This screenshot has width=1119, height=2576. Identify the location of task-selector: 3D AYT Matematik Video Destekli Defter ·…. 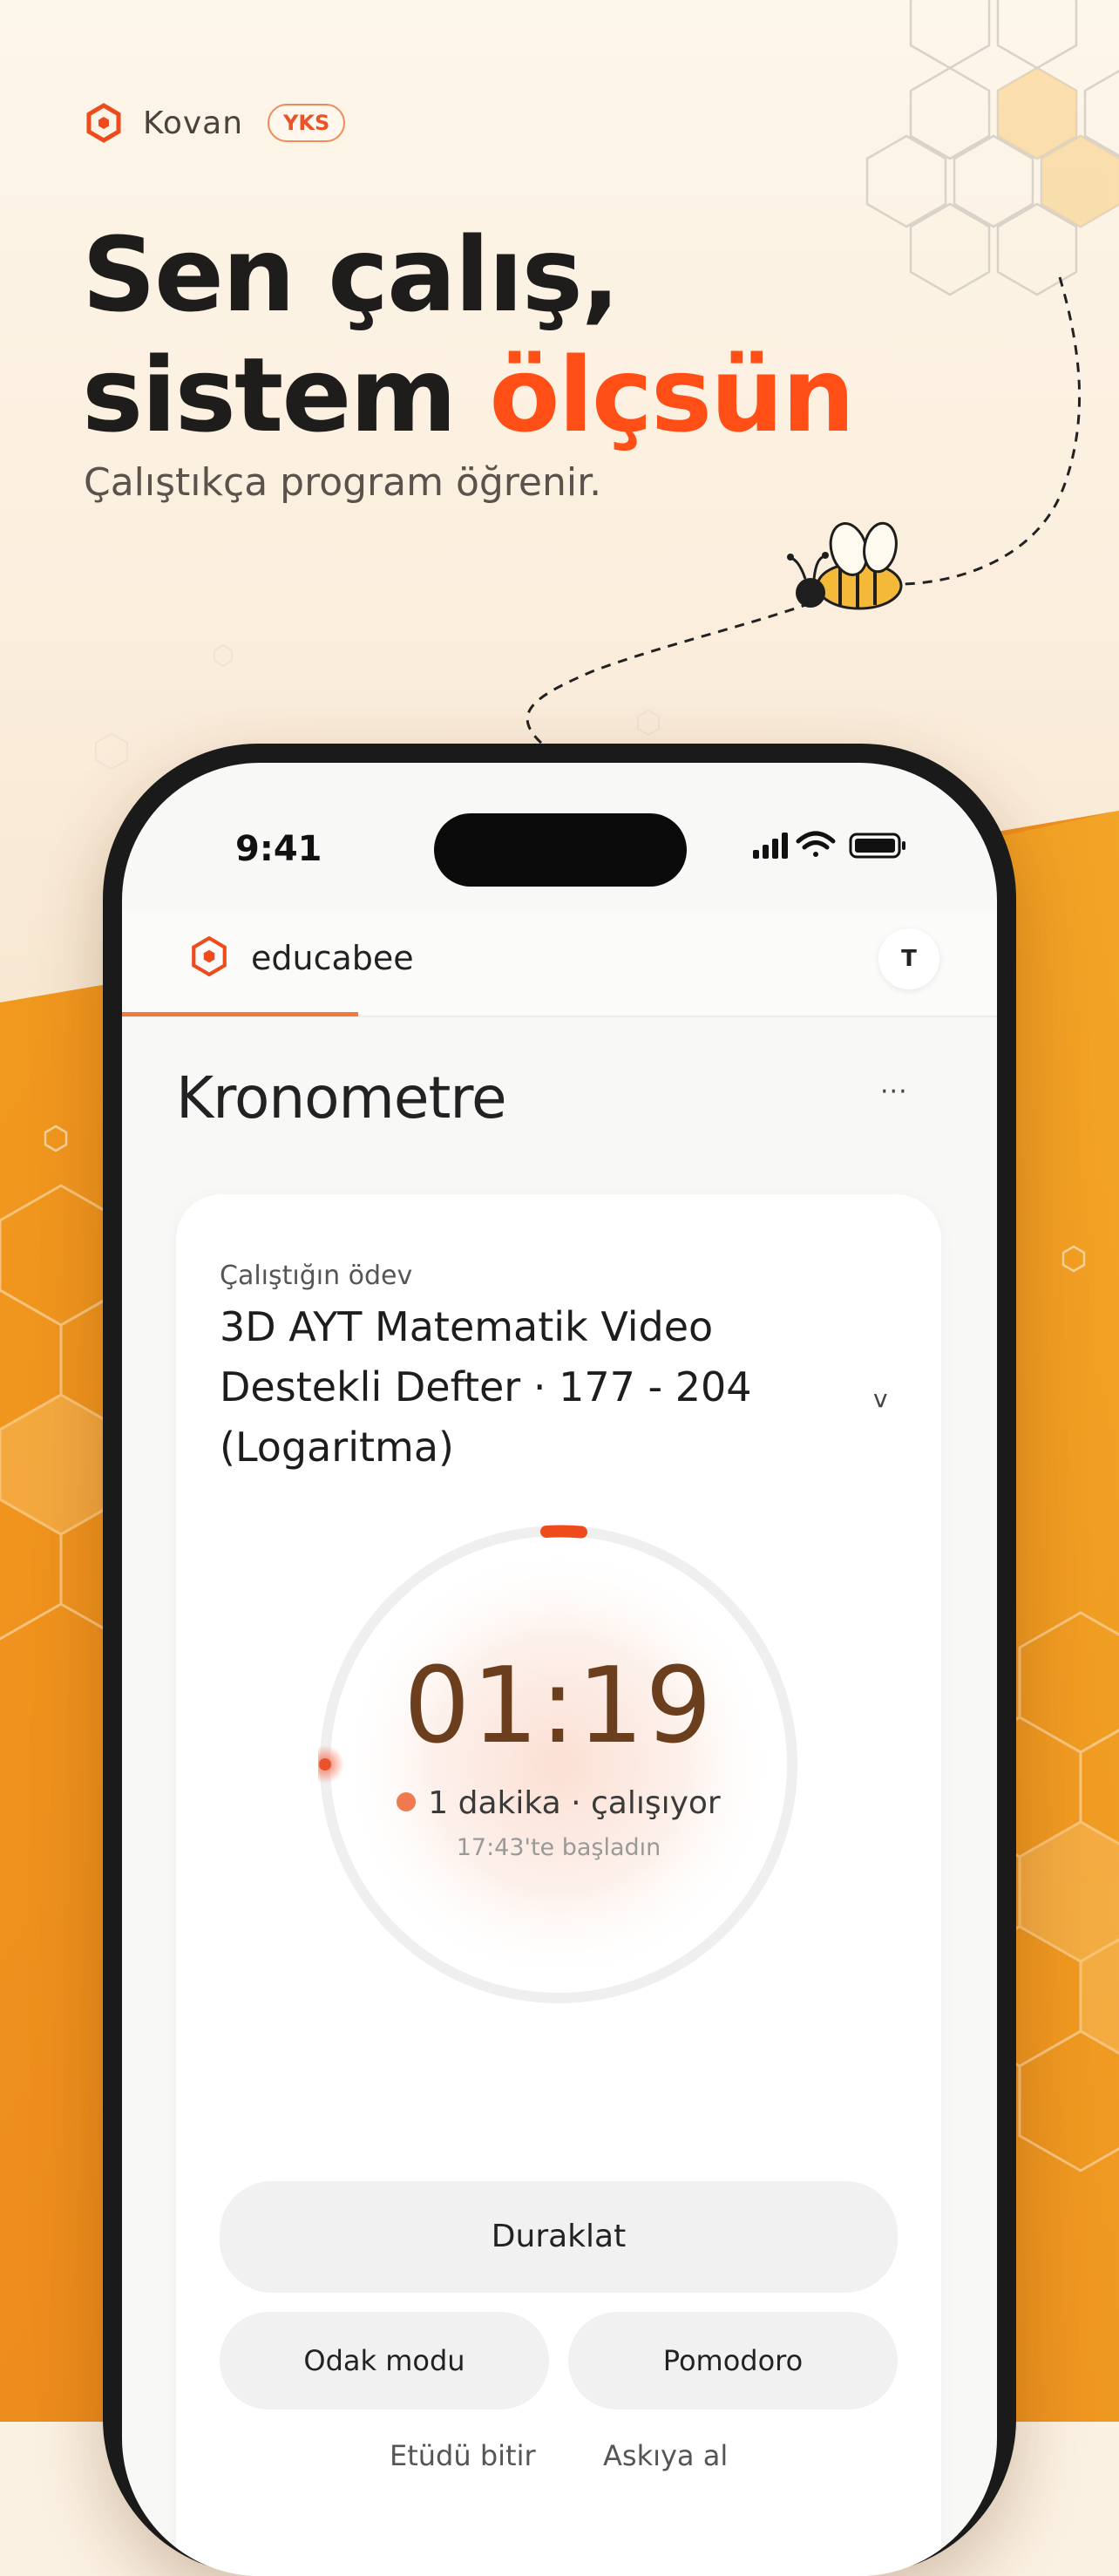
(525, 1387).